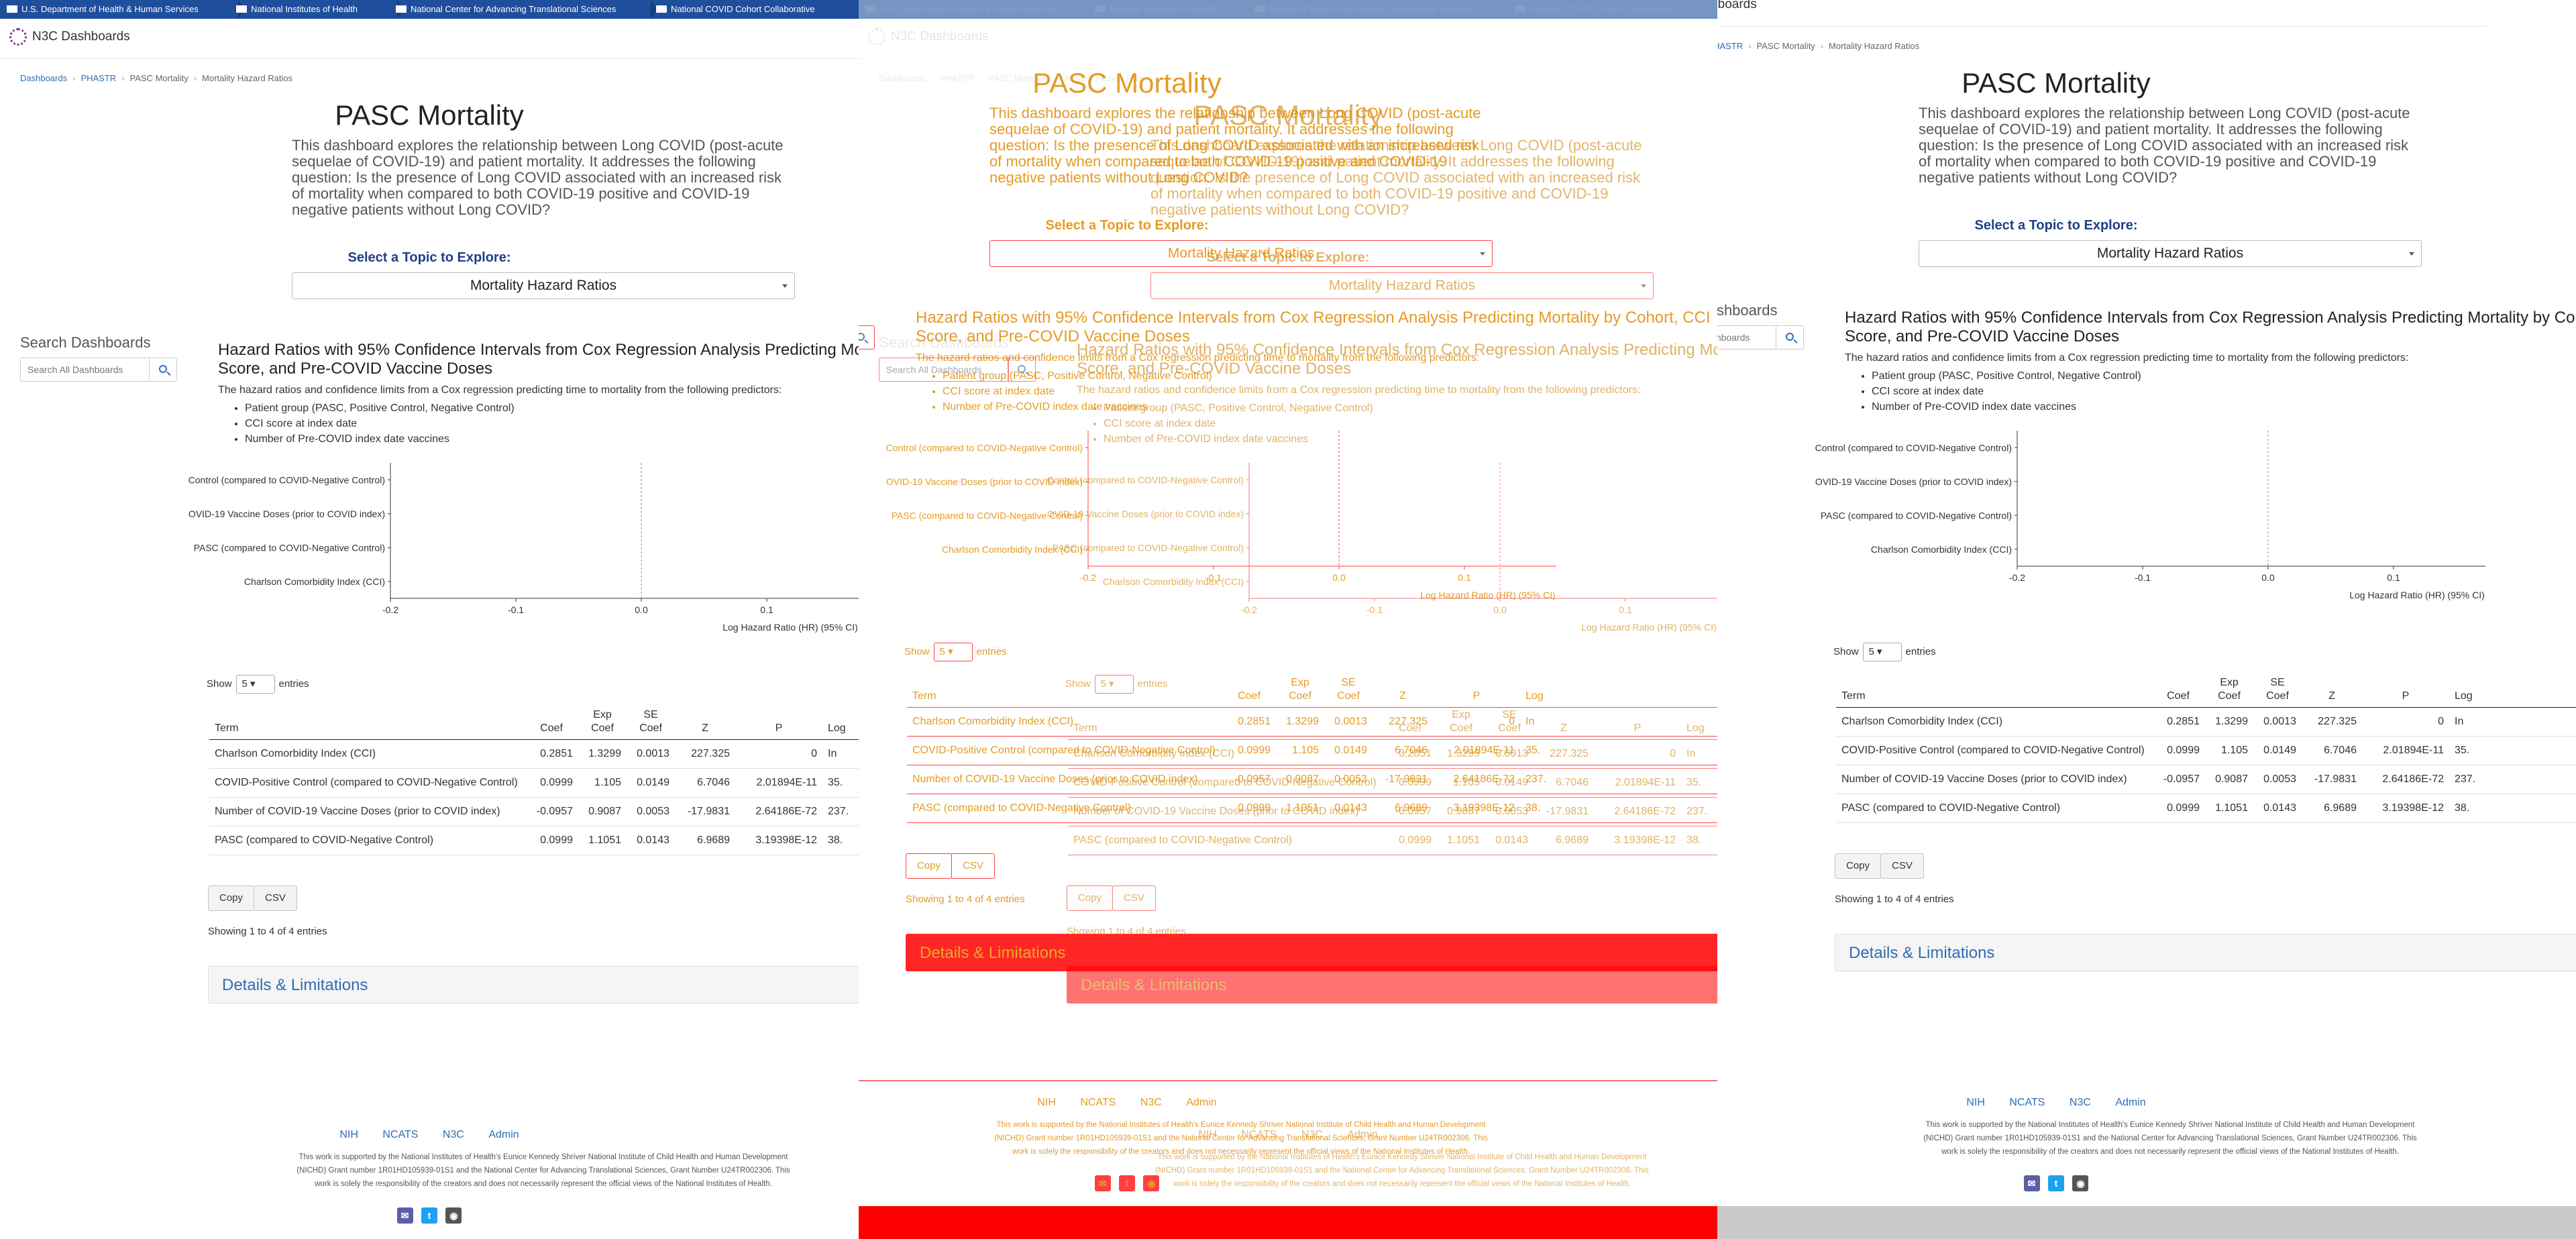 This screenshot has height=1239, width=2576. I want to click on flag-icon, so click(12, 9).